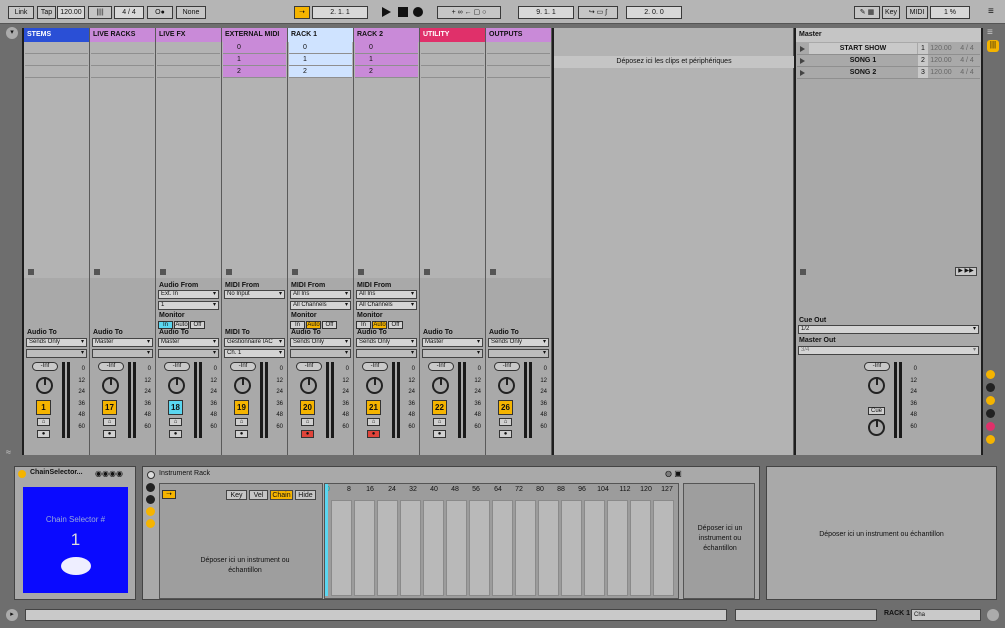 This screenshot has height=628, width=1005. Describe the element at coordinates (340, 12) in the screenshot. I see `song-position: 2. 1. 1` at that location.